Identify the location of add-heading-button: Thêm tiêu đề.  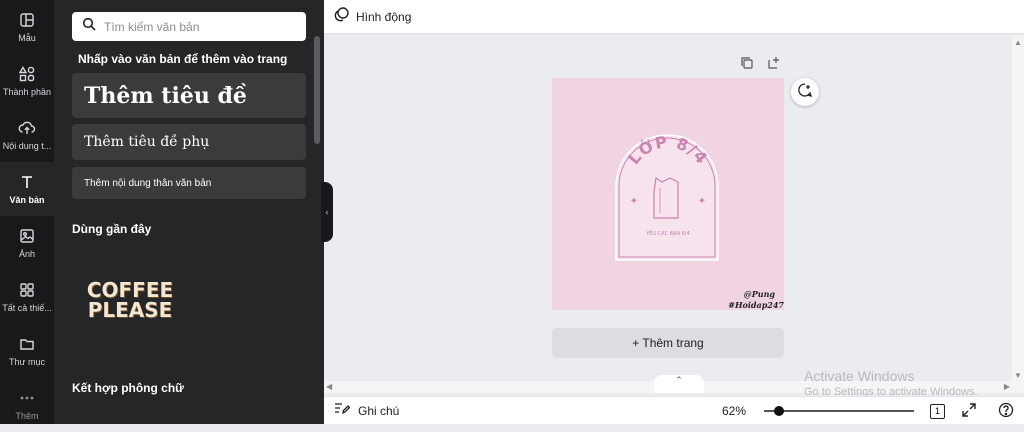
(189, 95).